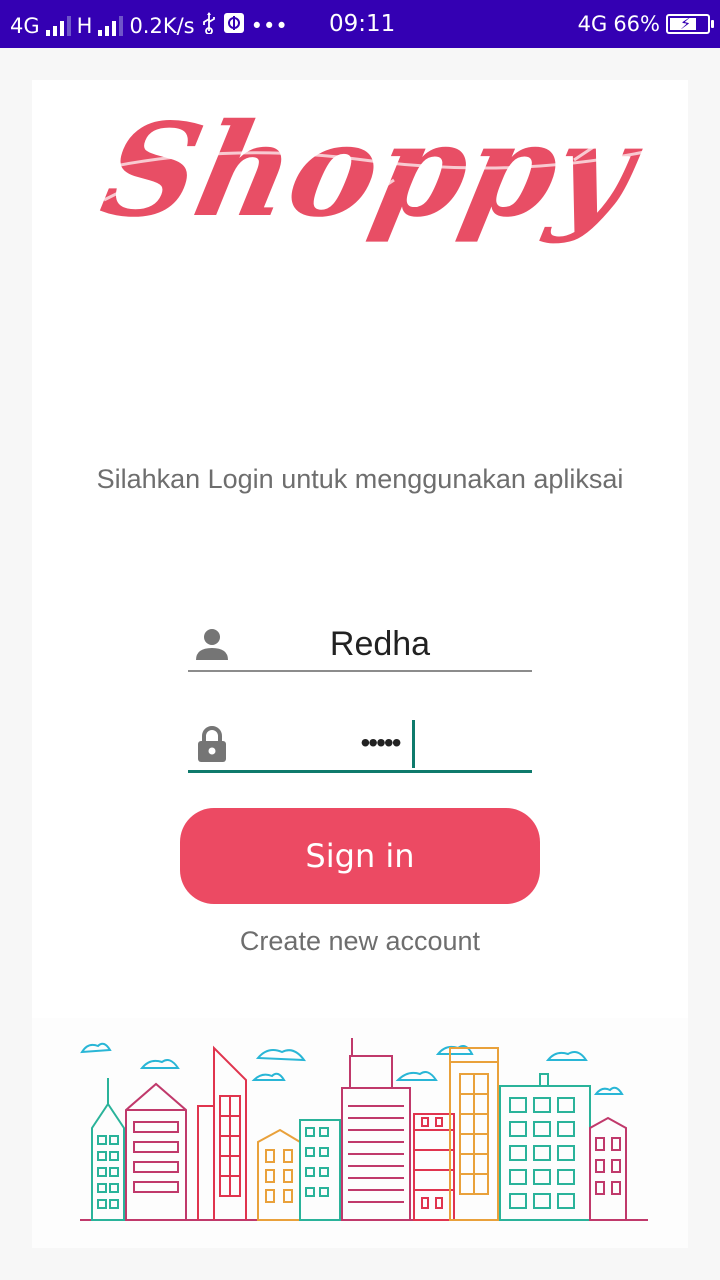  What do you see at coordinates (380, 644) in the screenshot?
I see `username-value: Redha` at bounding box center [380, 644].